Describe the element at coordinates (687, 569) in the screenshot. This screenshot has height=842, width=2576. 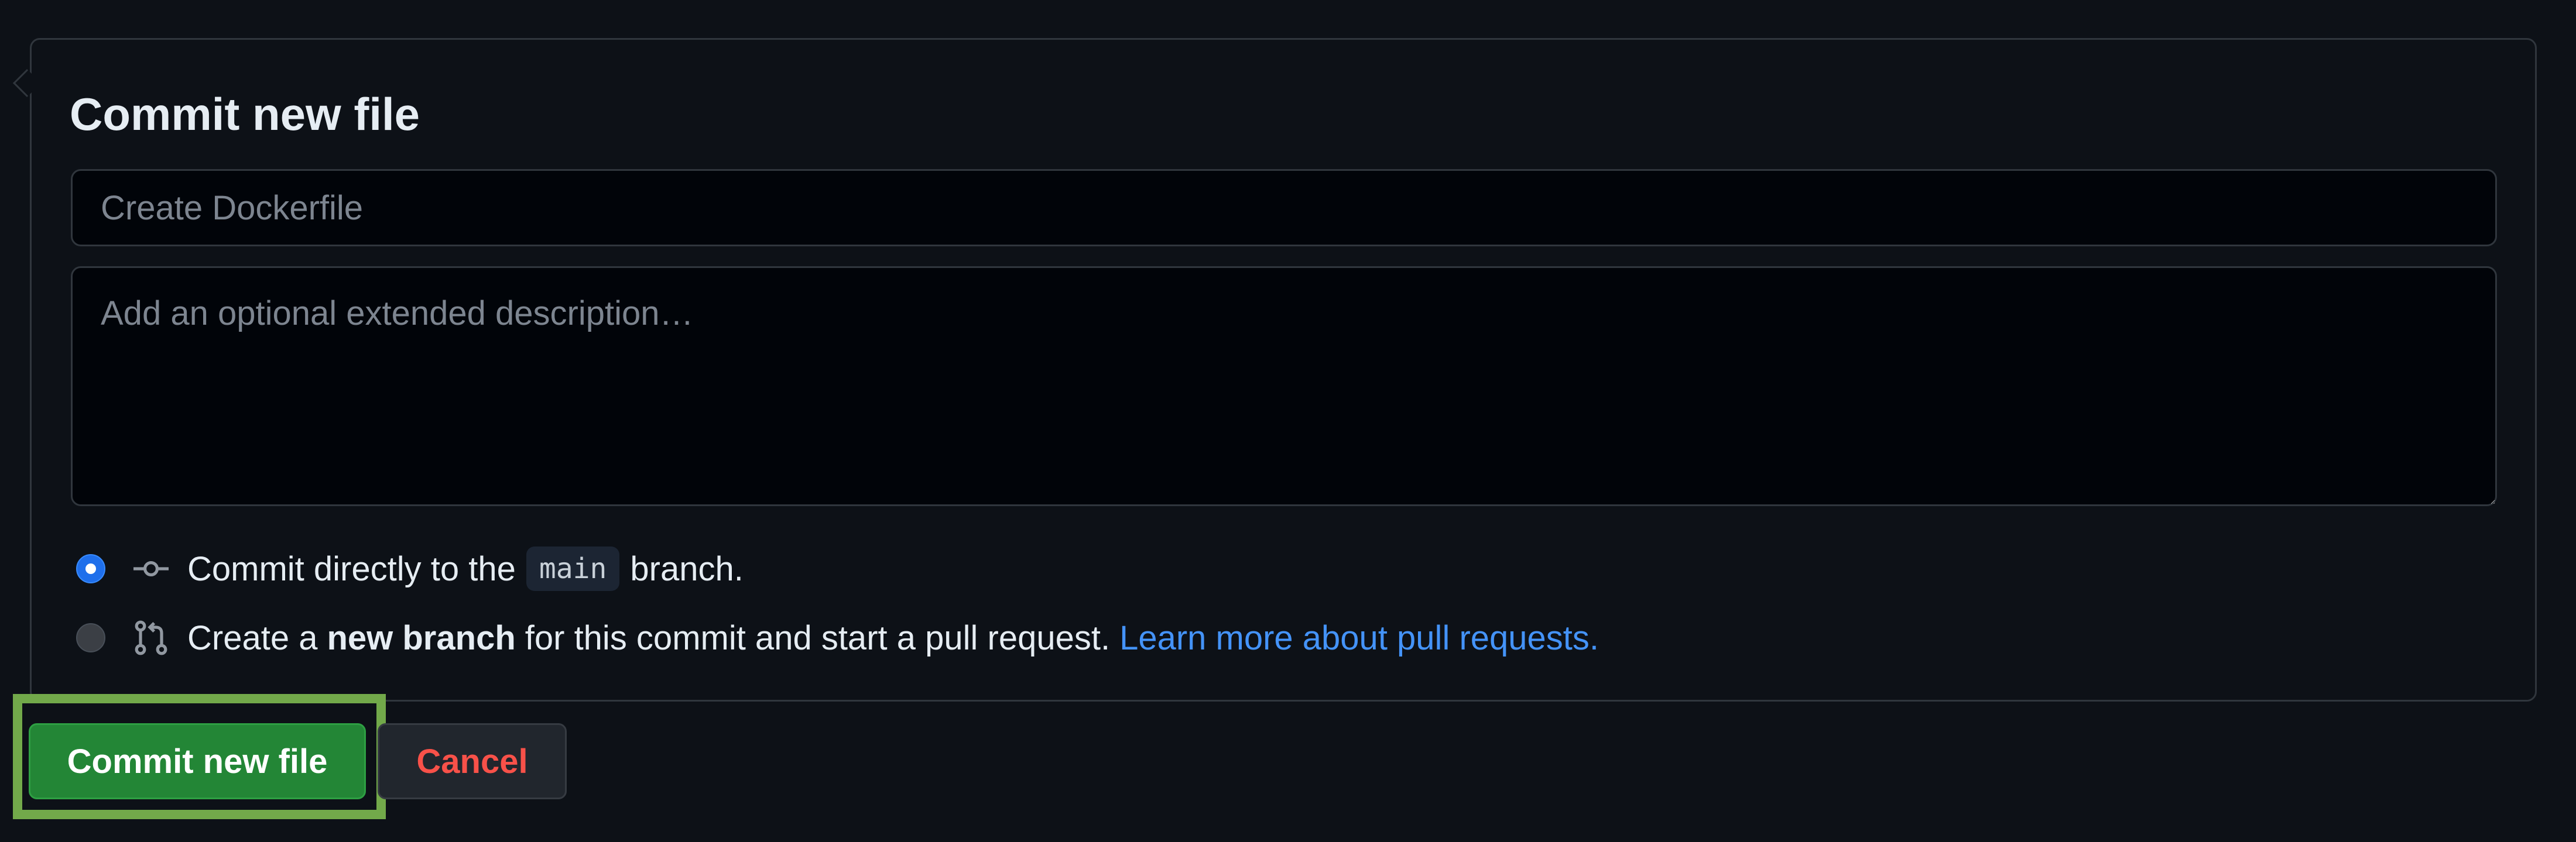
I see `option-direct-text-after: branch.` at that location.